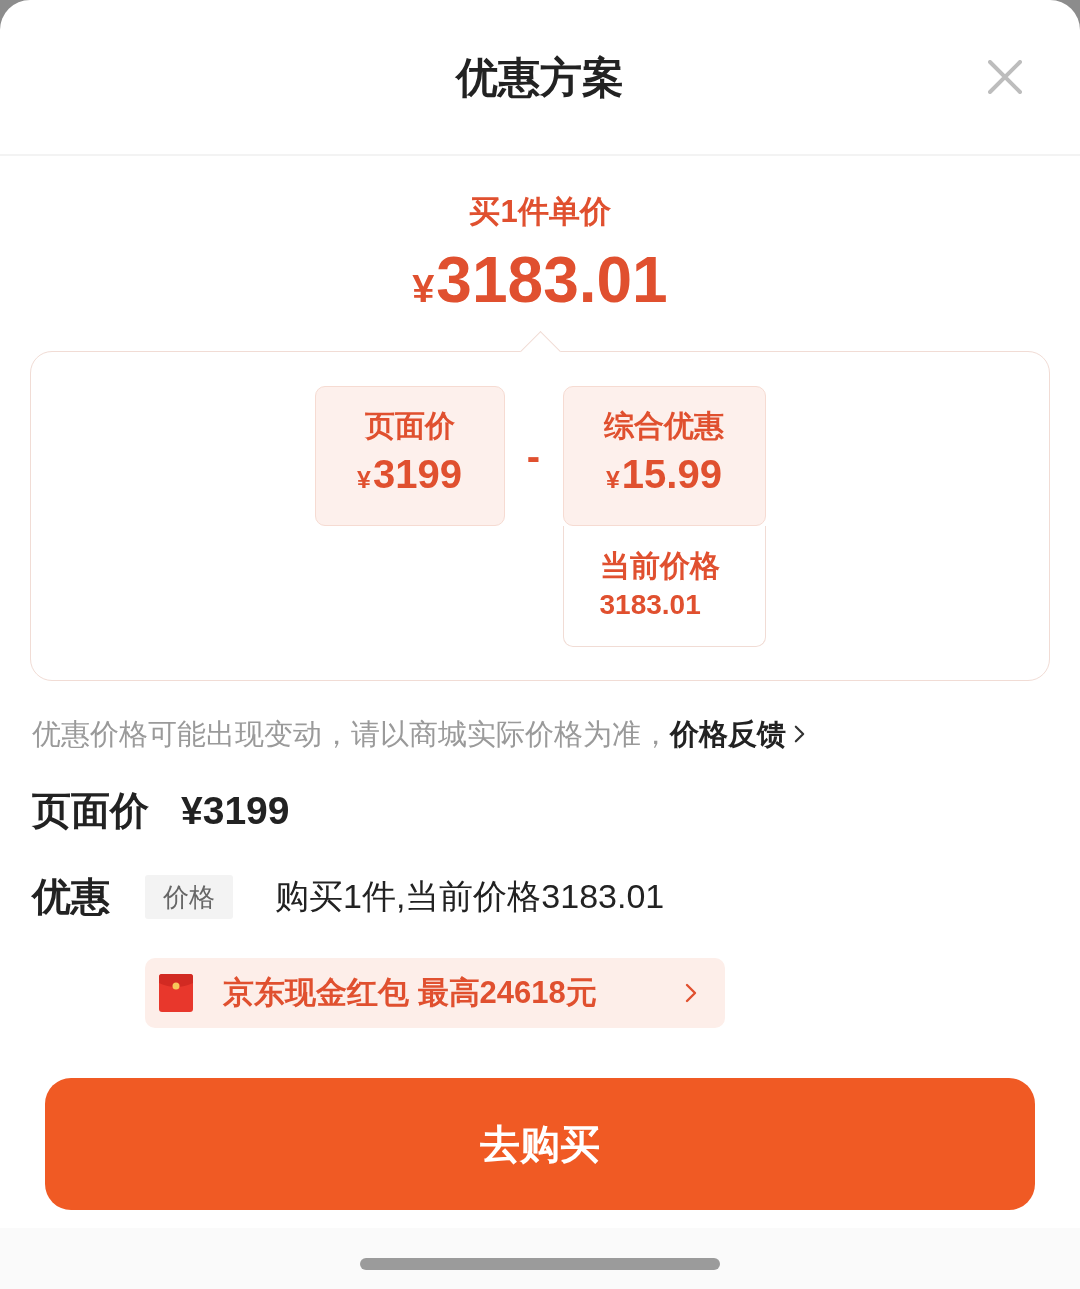  Describe the element at coordinates (410, 993) in the screenshot. I see `cash-voucher-text: 京东现金红包 最高24618元` at that location.